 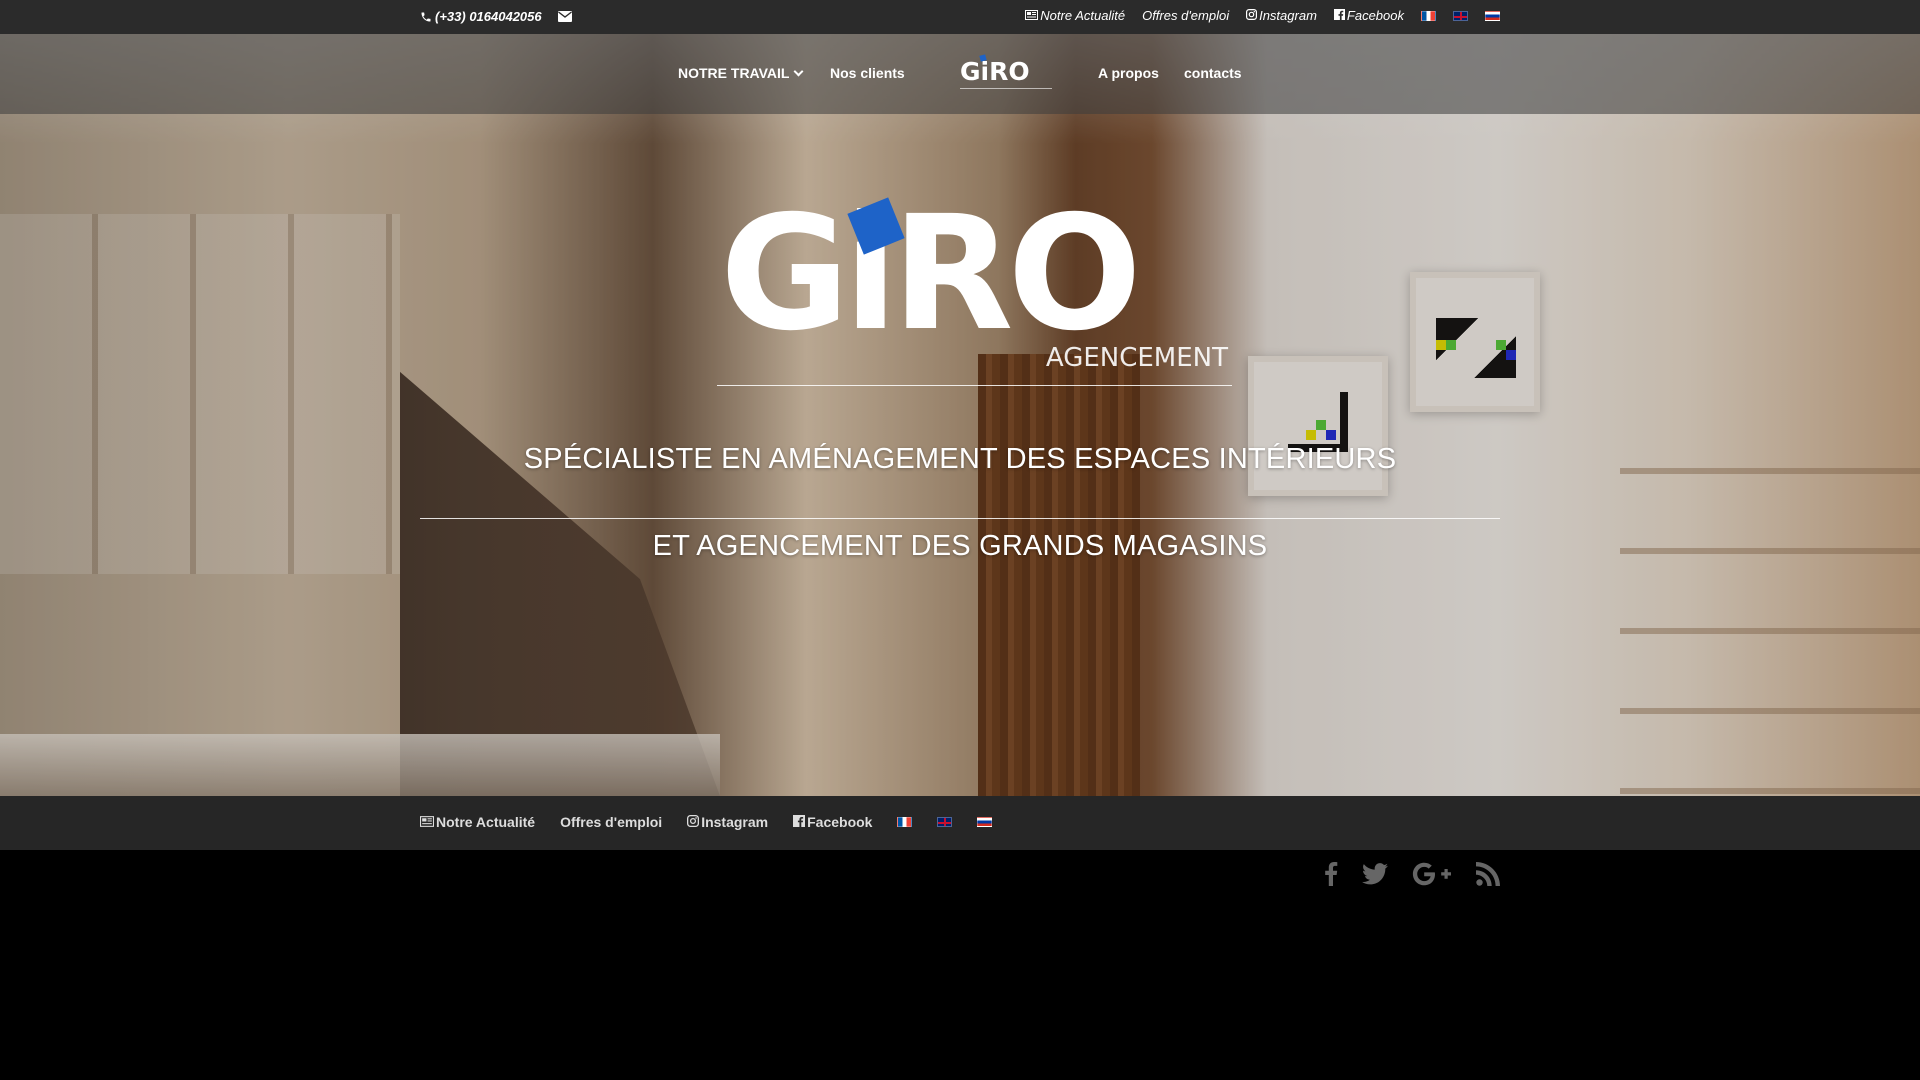 I want to click on nav-item-a-propos: A propos, so click(x=1128, y=73).